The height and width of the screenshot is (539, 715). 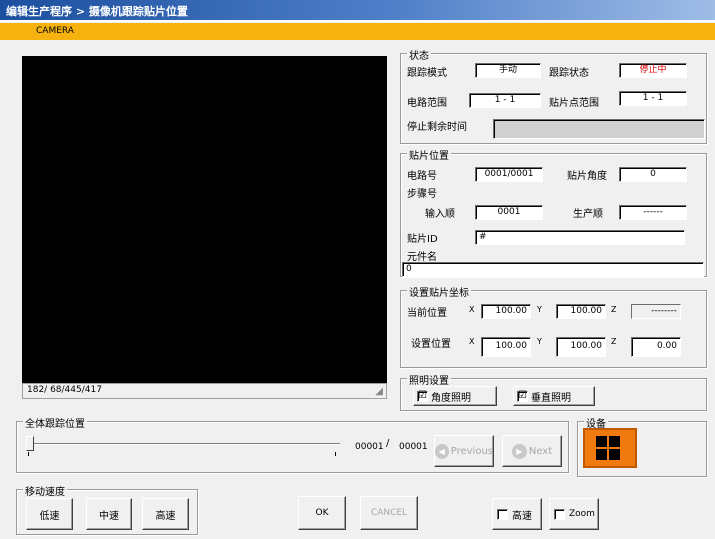 I want to click on zoom-toggle-label: Zoom, so click(x=582, y=514).